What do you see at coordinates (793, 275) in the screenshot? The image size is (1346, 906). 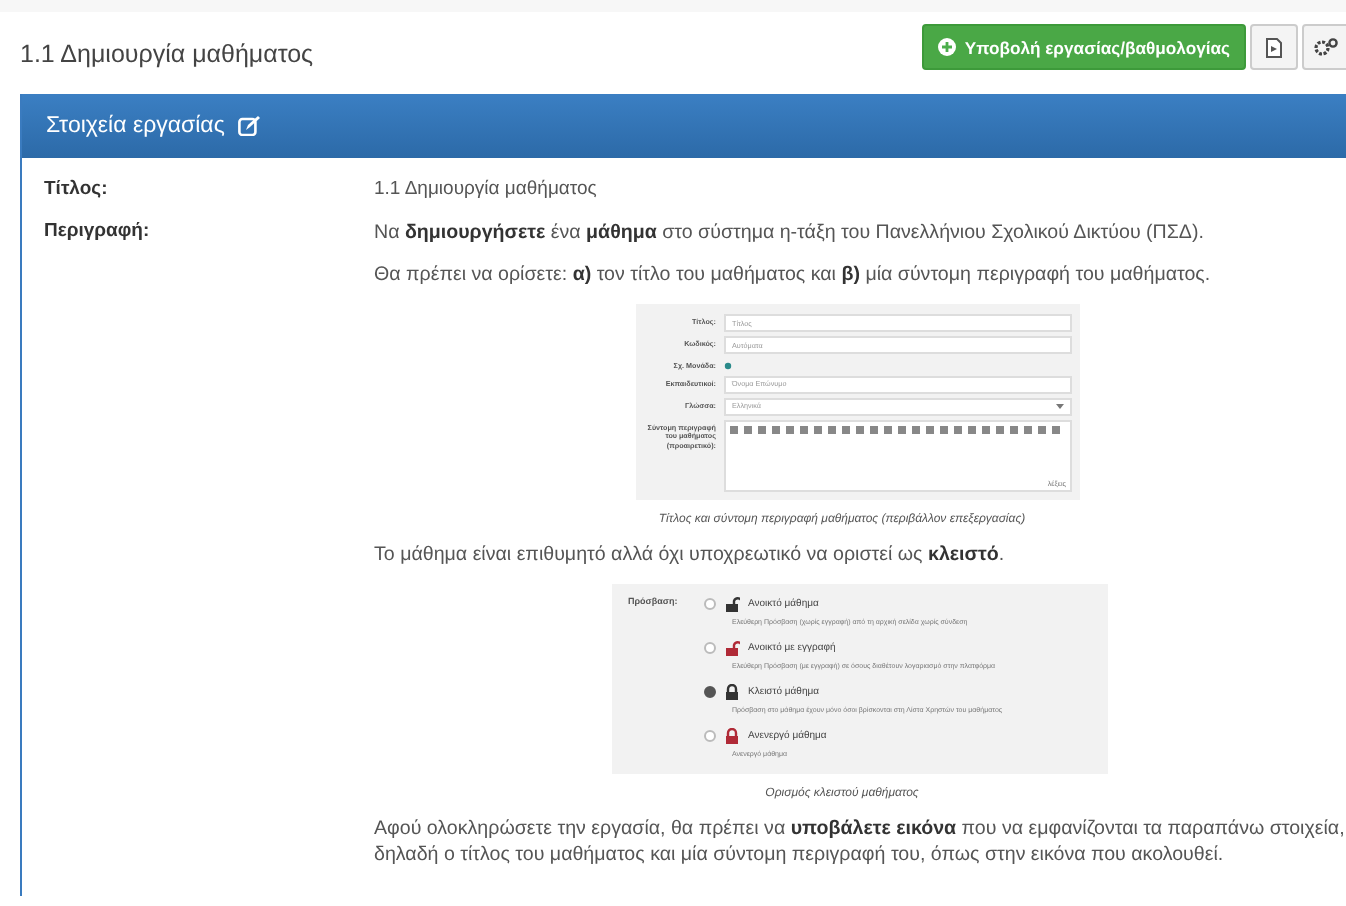 I see `paragraph: Θα πρέπει να ορίσετε: α) τον τίτλο του μαθήματος και β) μία σύντομη περιγραφή του μαθήματος.` at bounding box center [793, 275].